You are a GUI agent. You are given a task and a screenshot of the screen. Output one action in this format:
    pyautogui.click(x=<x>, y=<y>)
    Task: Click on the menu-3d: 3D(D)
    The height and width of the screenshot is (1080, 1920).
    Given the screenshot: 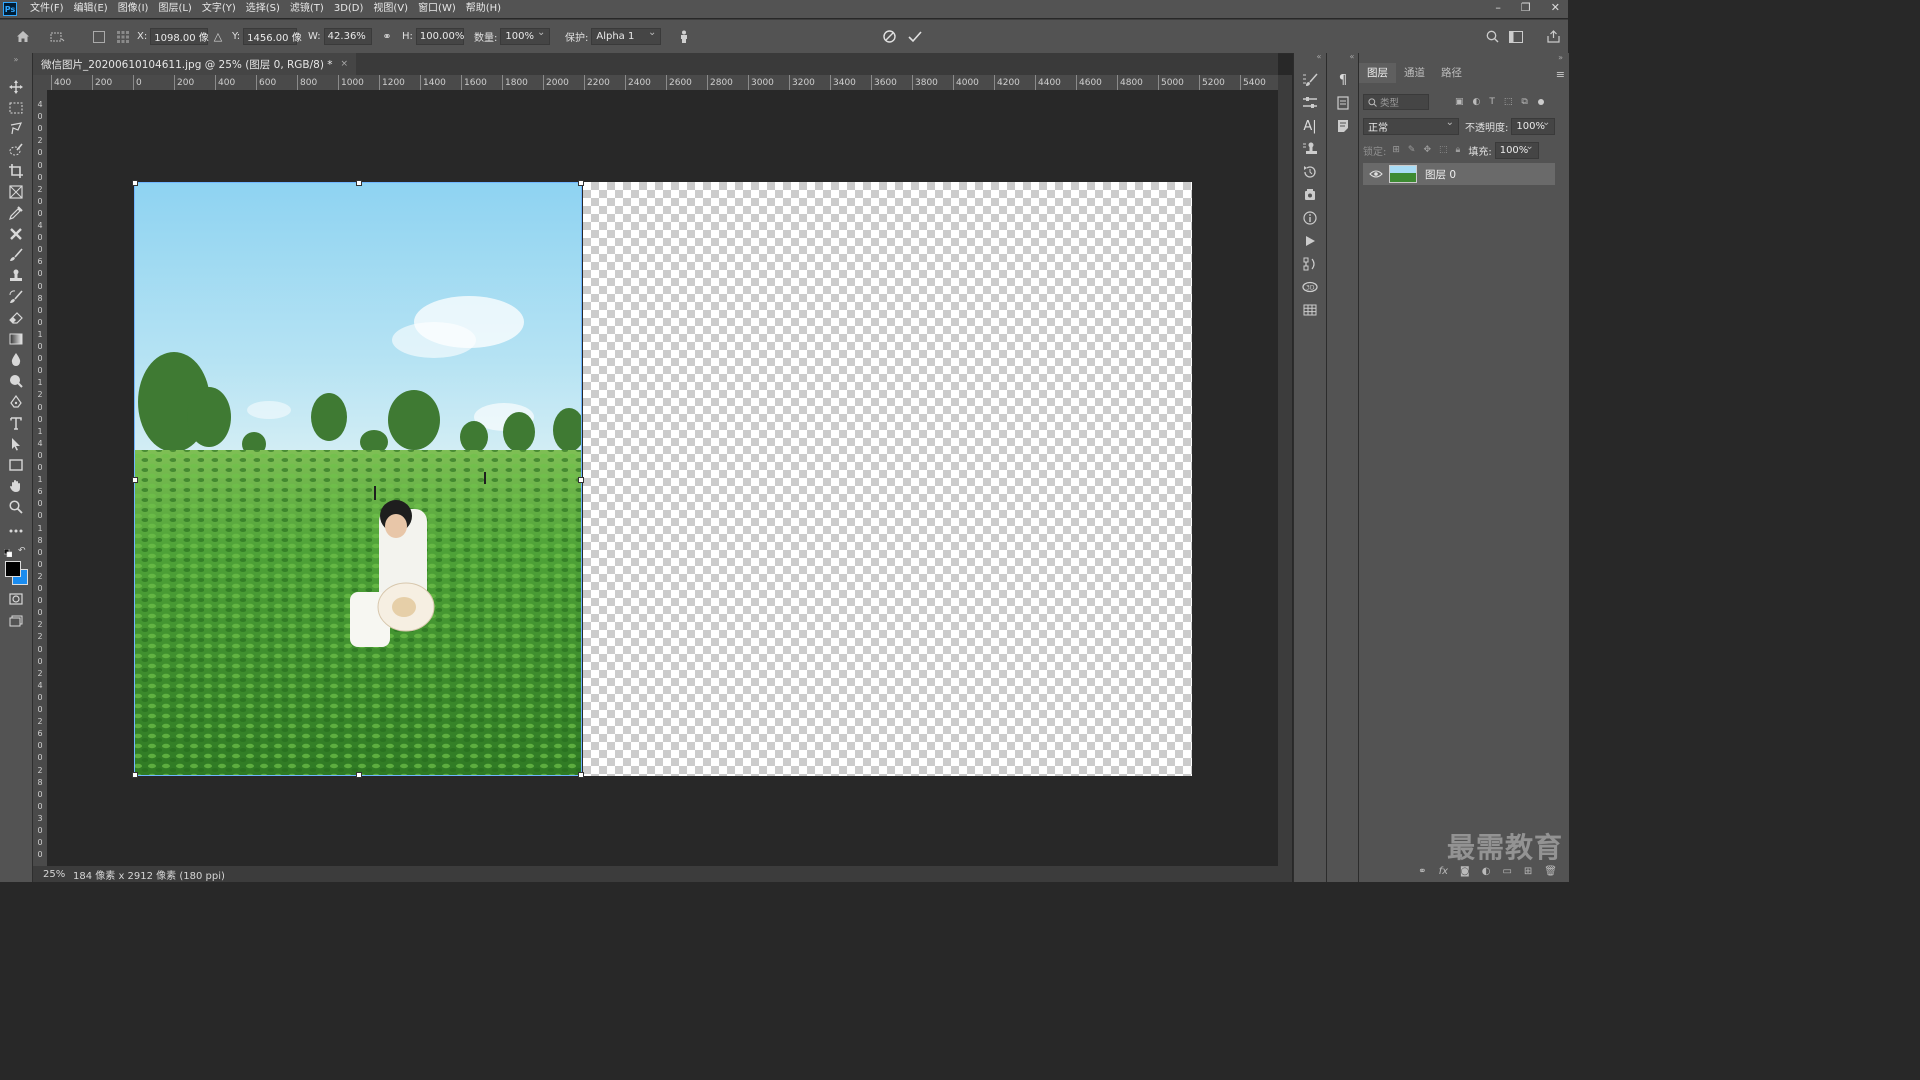 What is the action you would take?
    pyautogui.click(x=349, y=9)
    